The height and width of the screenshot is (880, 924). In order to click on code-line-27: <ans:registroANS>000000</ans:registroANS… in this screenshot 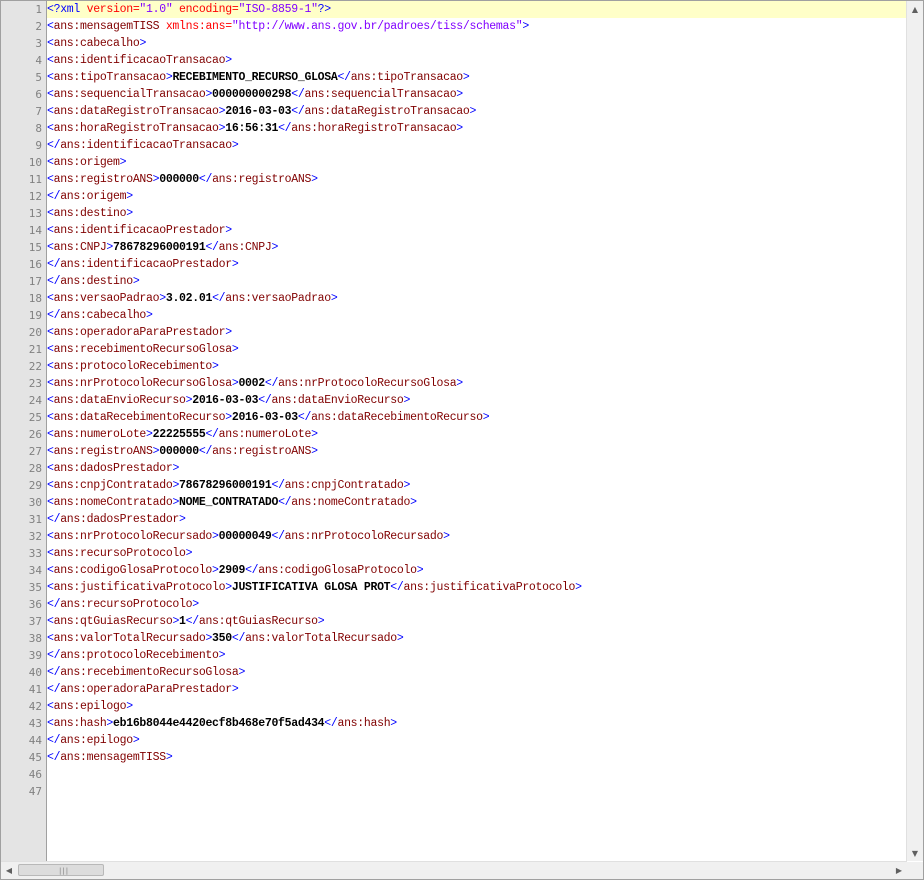, I will do `click(182, 451)`.